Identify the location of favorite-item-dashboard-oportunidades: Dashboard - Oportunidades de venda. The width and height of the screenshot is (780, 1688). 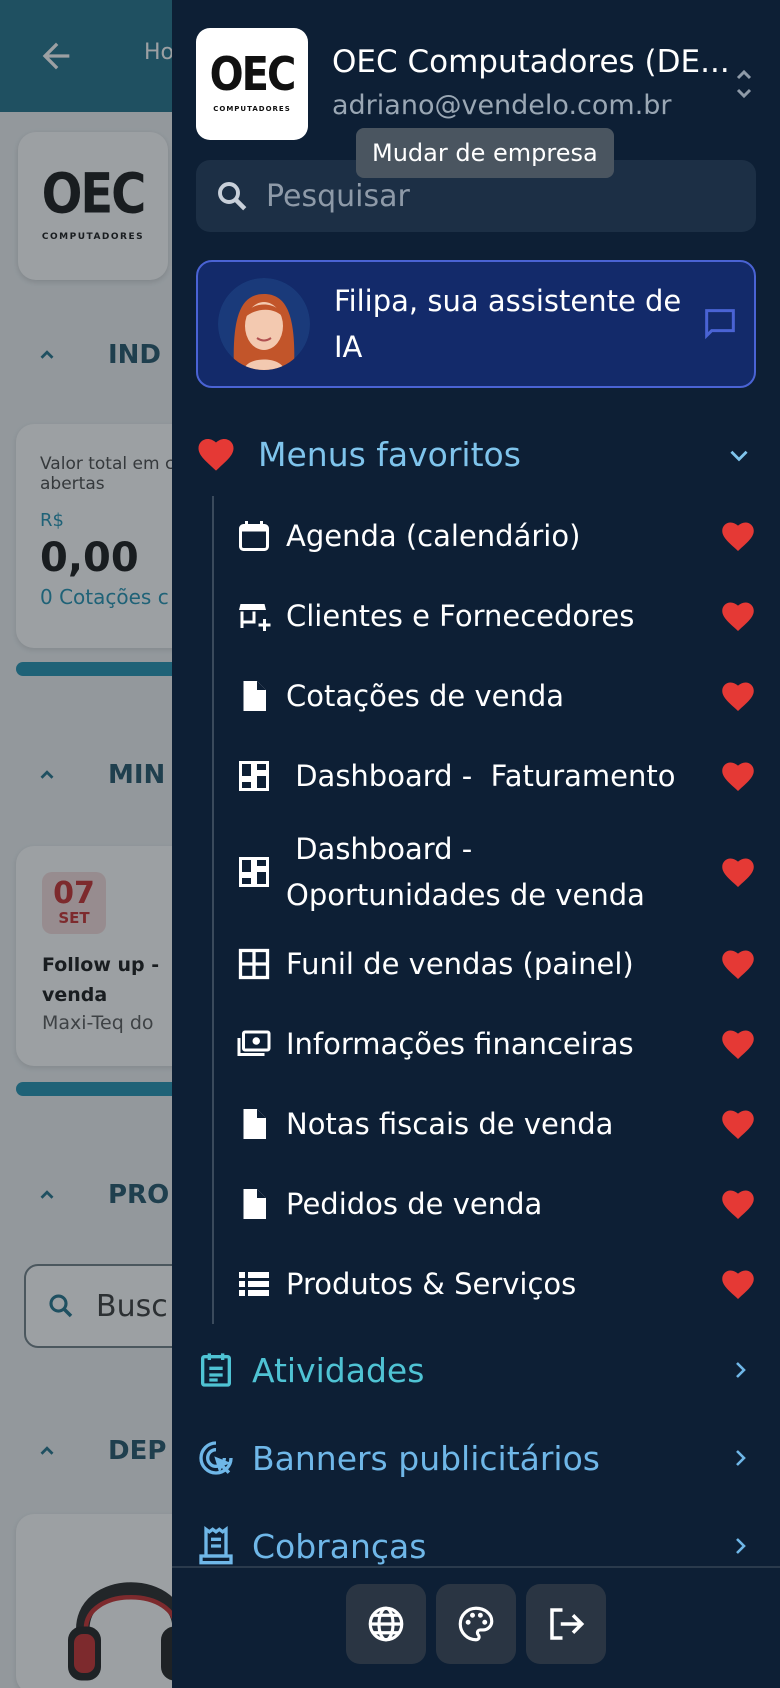
(496, 872).